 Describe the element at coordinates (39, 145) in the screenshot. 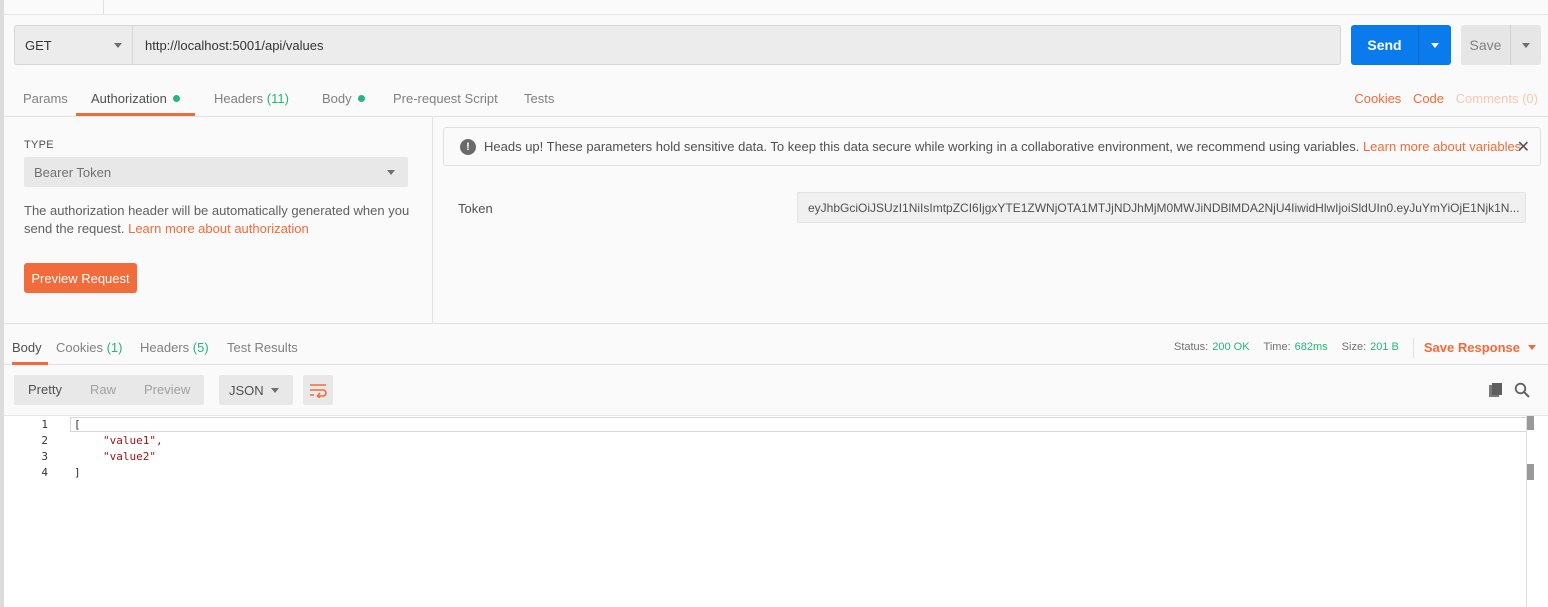

I see `type-label: TYPE` at that location.